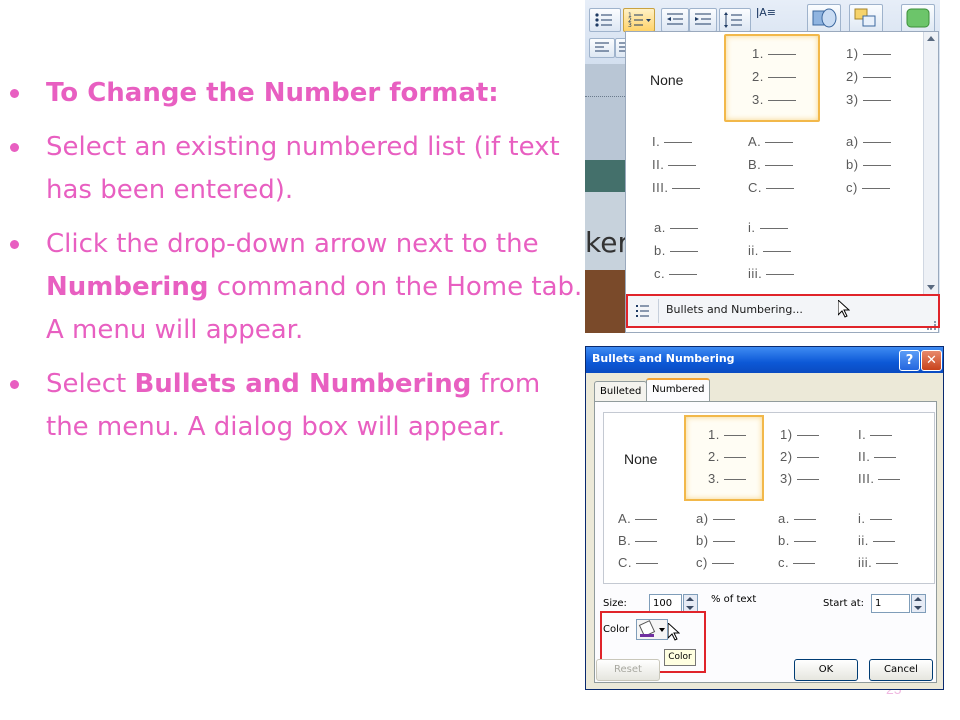 This screenshot has height=720, width=960. What do you see at coordinates (772, 78) in the screenshot?
I see `numbering-option-decimal-period: 1. 2. 3.` at bounding box center [772, 78].